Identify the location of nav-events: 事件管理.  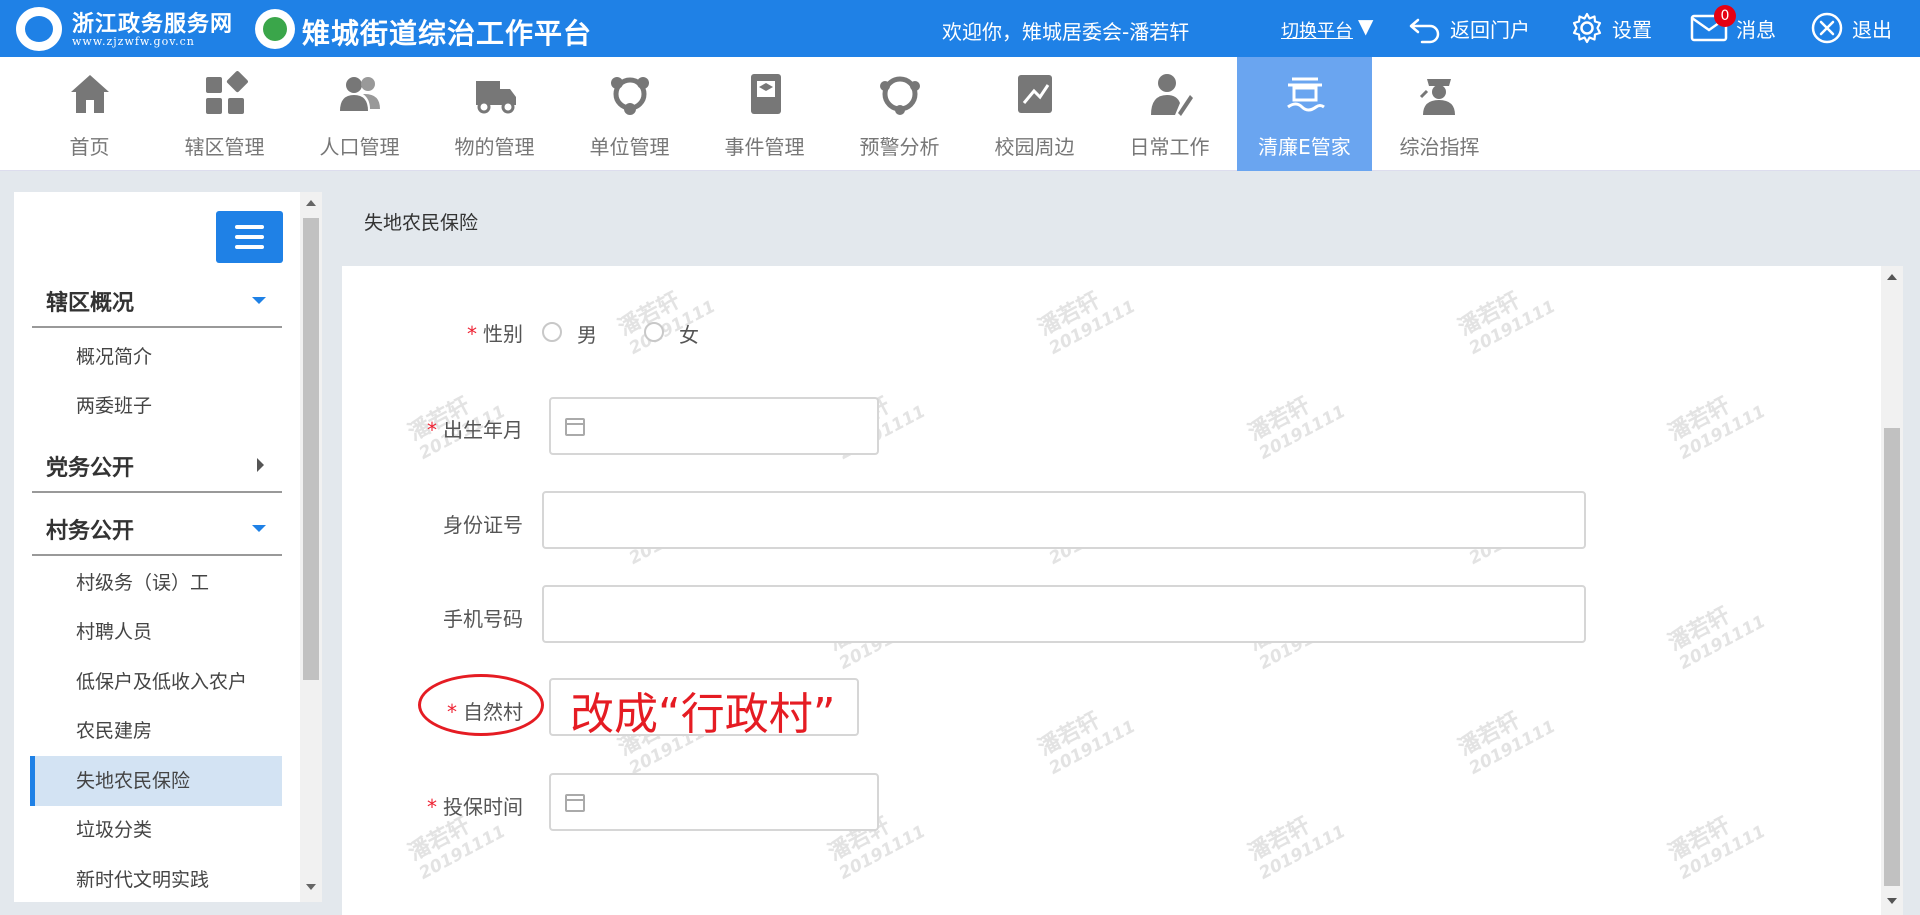
(764, 114).